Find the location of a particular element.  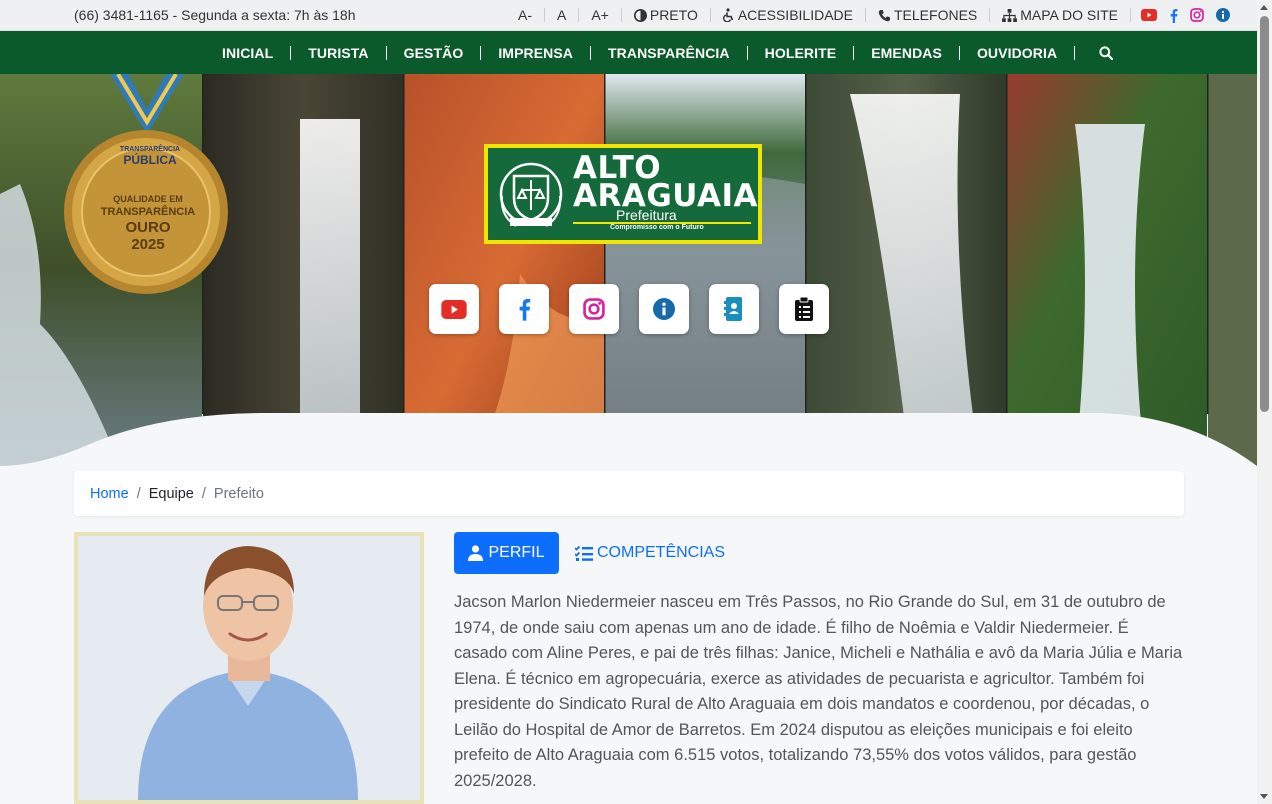

portrait-image is located at coordinates (249, 668).